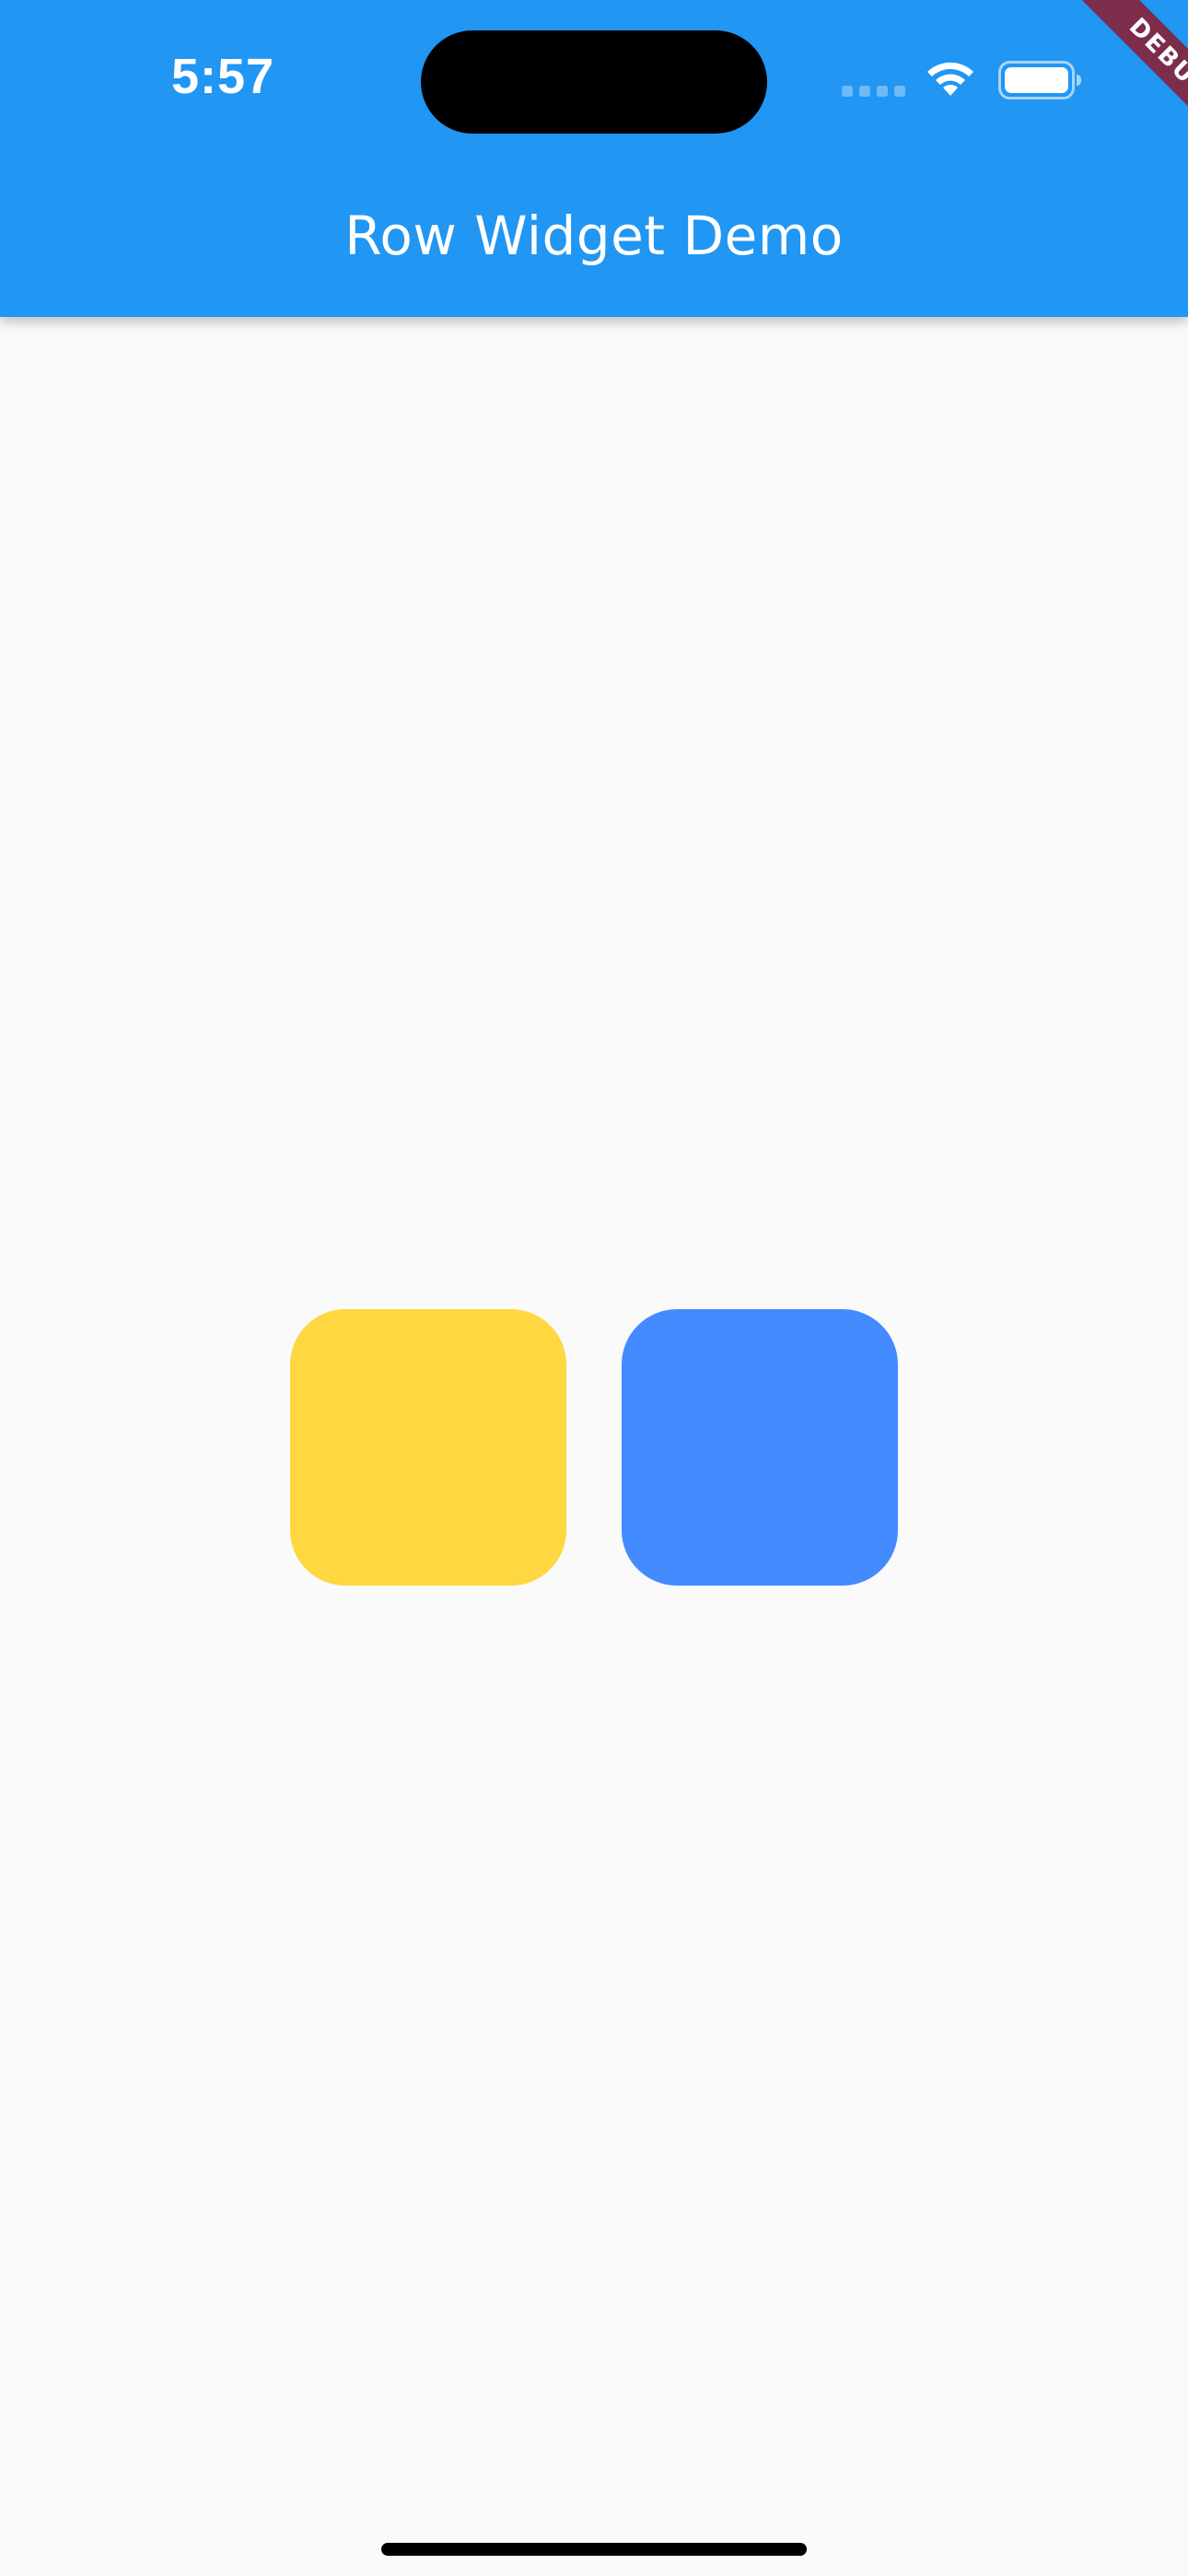 The width and height of the screenshot is (1188, 2576). What do you see at coordinates (594, 2549) in the screenshot?
I see `home-indicator` at bounding box center [594, 2549].